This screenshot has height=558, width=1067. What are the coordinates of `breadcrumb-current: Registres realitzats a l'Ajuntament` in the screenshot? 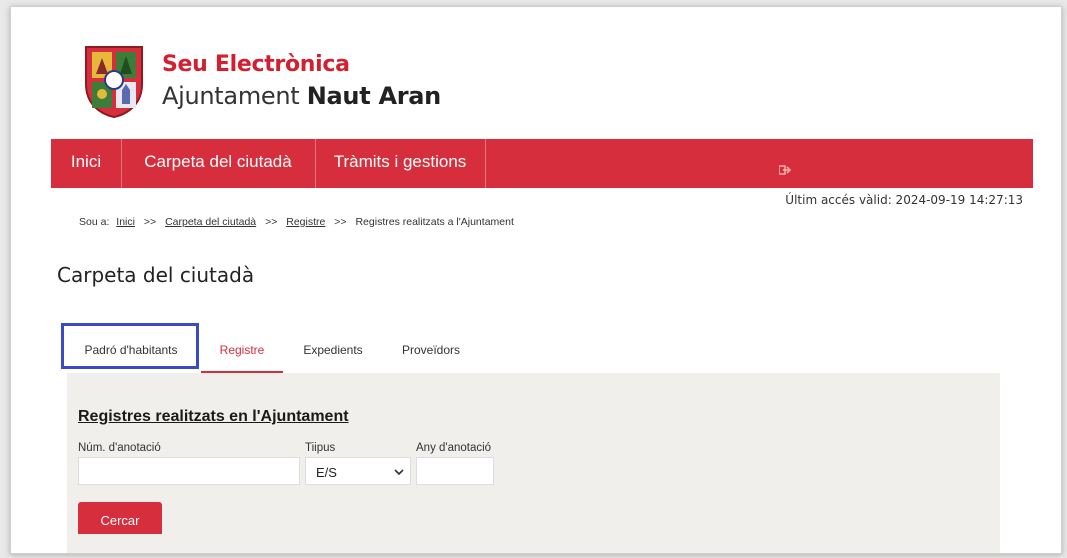 It's located at (434, 222).